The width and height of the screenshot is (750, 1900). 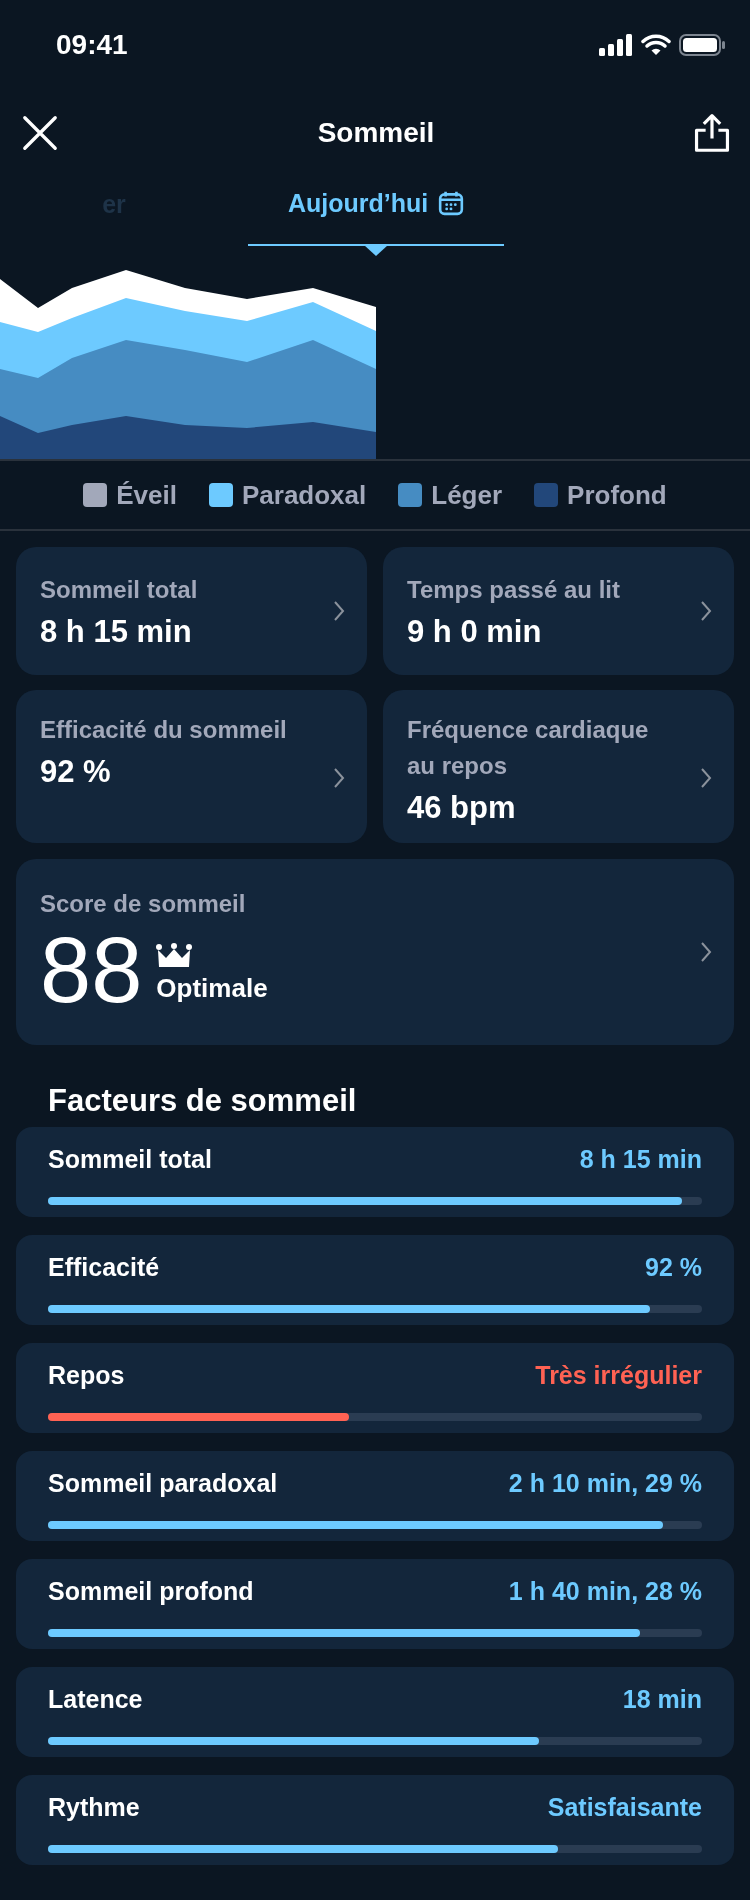 I want to click on legend-label: Profond, so click(x=617, y=495).